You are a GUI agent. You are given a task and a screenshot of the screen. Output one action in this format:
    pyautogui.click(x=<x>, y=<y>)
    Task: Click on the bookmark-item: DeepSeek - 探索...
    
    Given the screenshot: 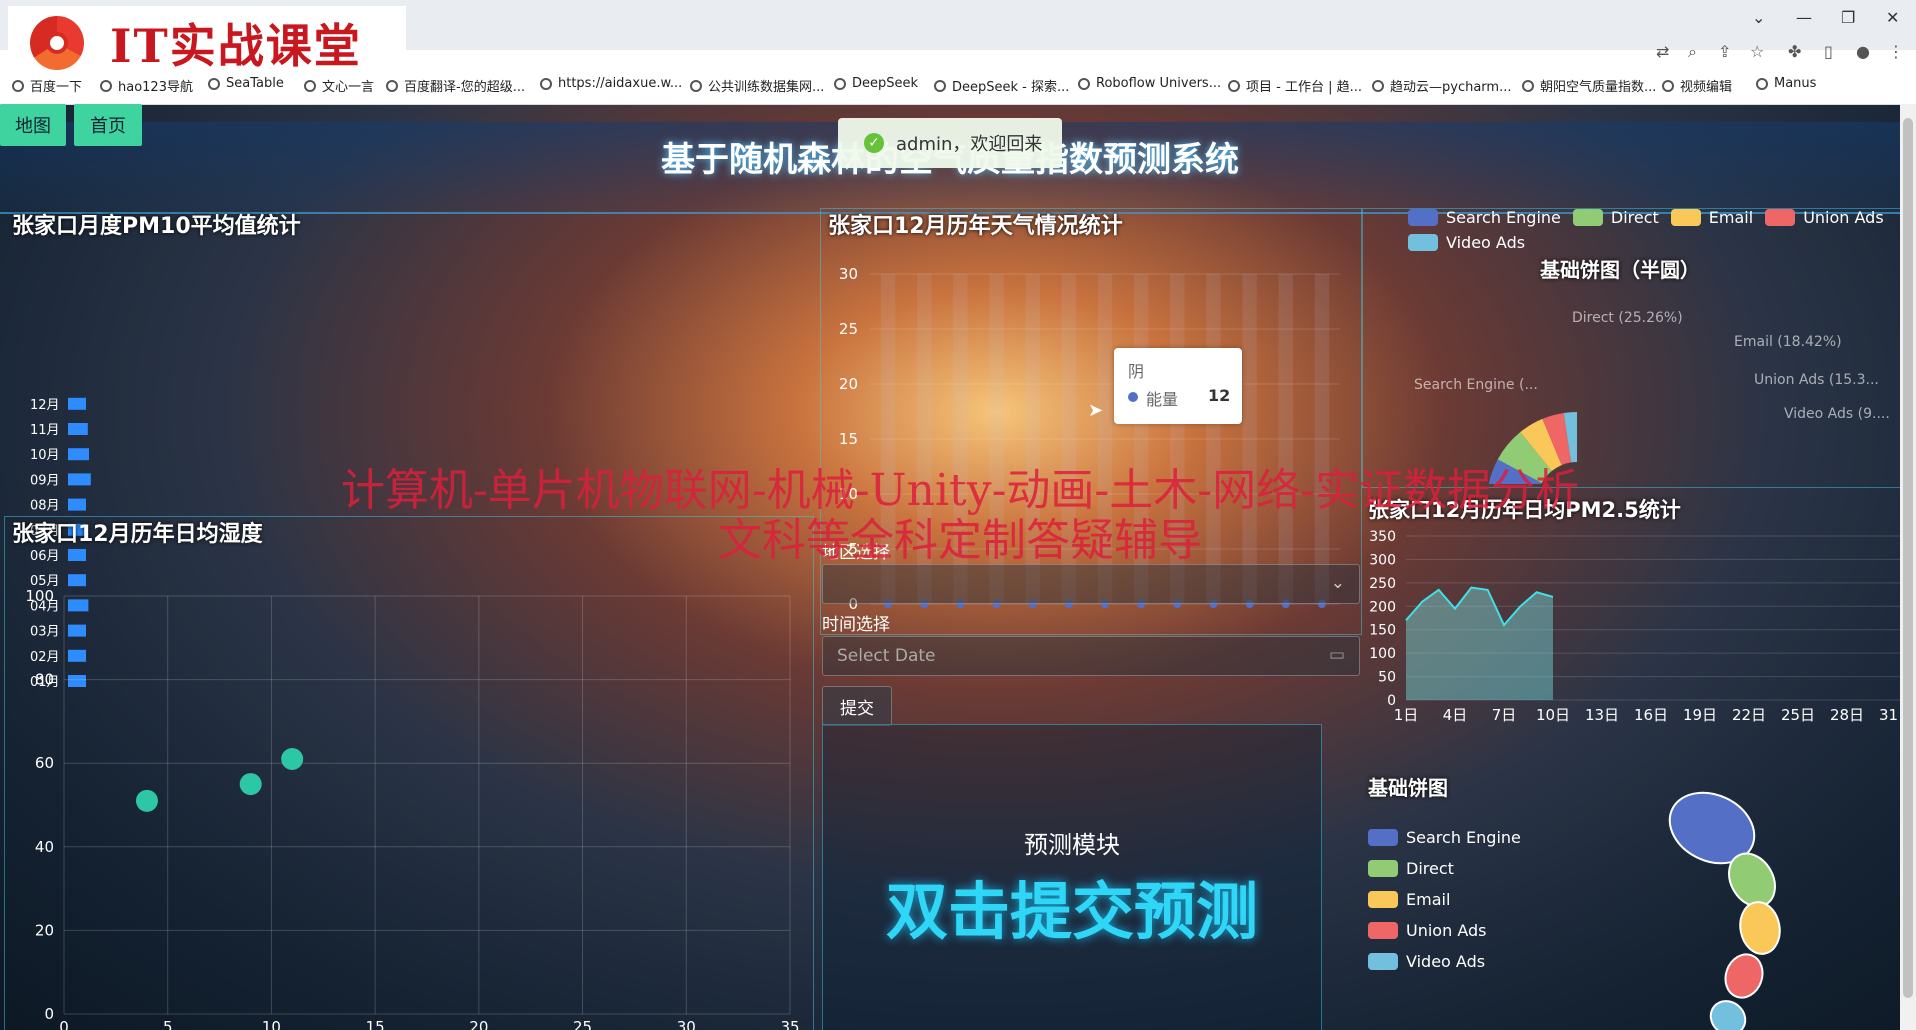 What is the action you would take?
    pyautogui.click(x=1001, y=85)
    